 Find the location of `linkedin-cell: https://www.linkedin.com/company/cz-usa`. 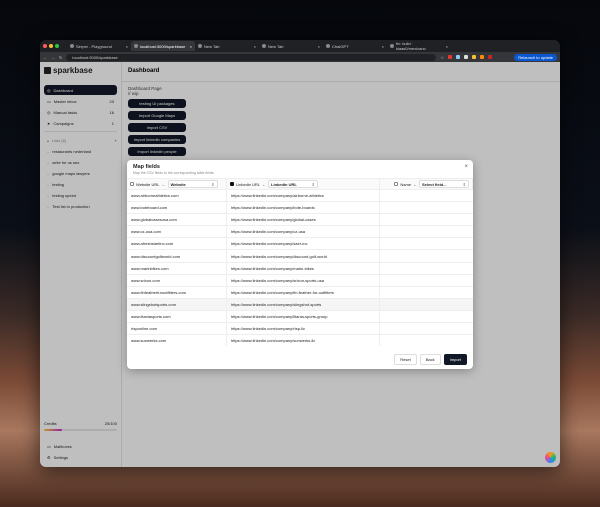

linkedin-cell: https://www.linkedin.com/company/cz-usa is located at coordinates (303, 232).